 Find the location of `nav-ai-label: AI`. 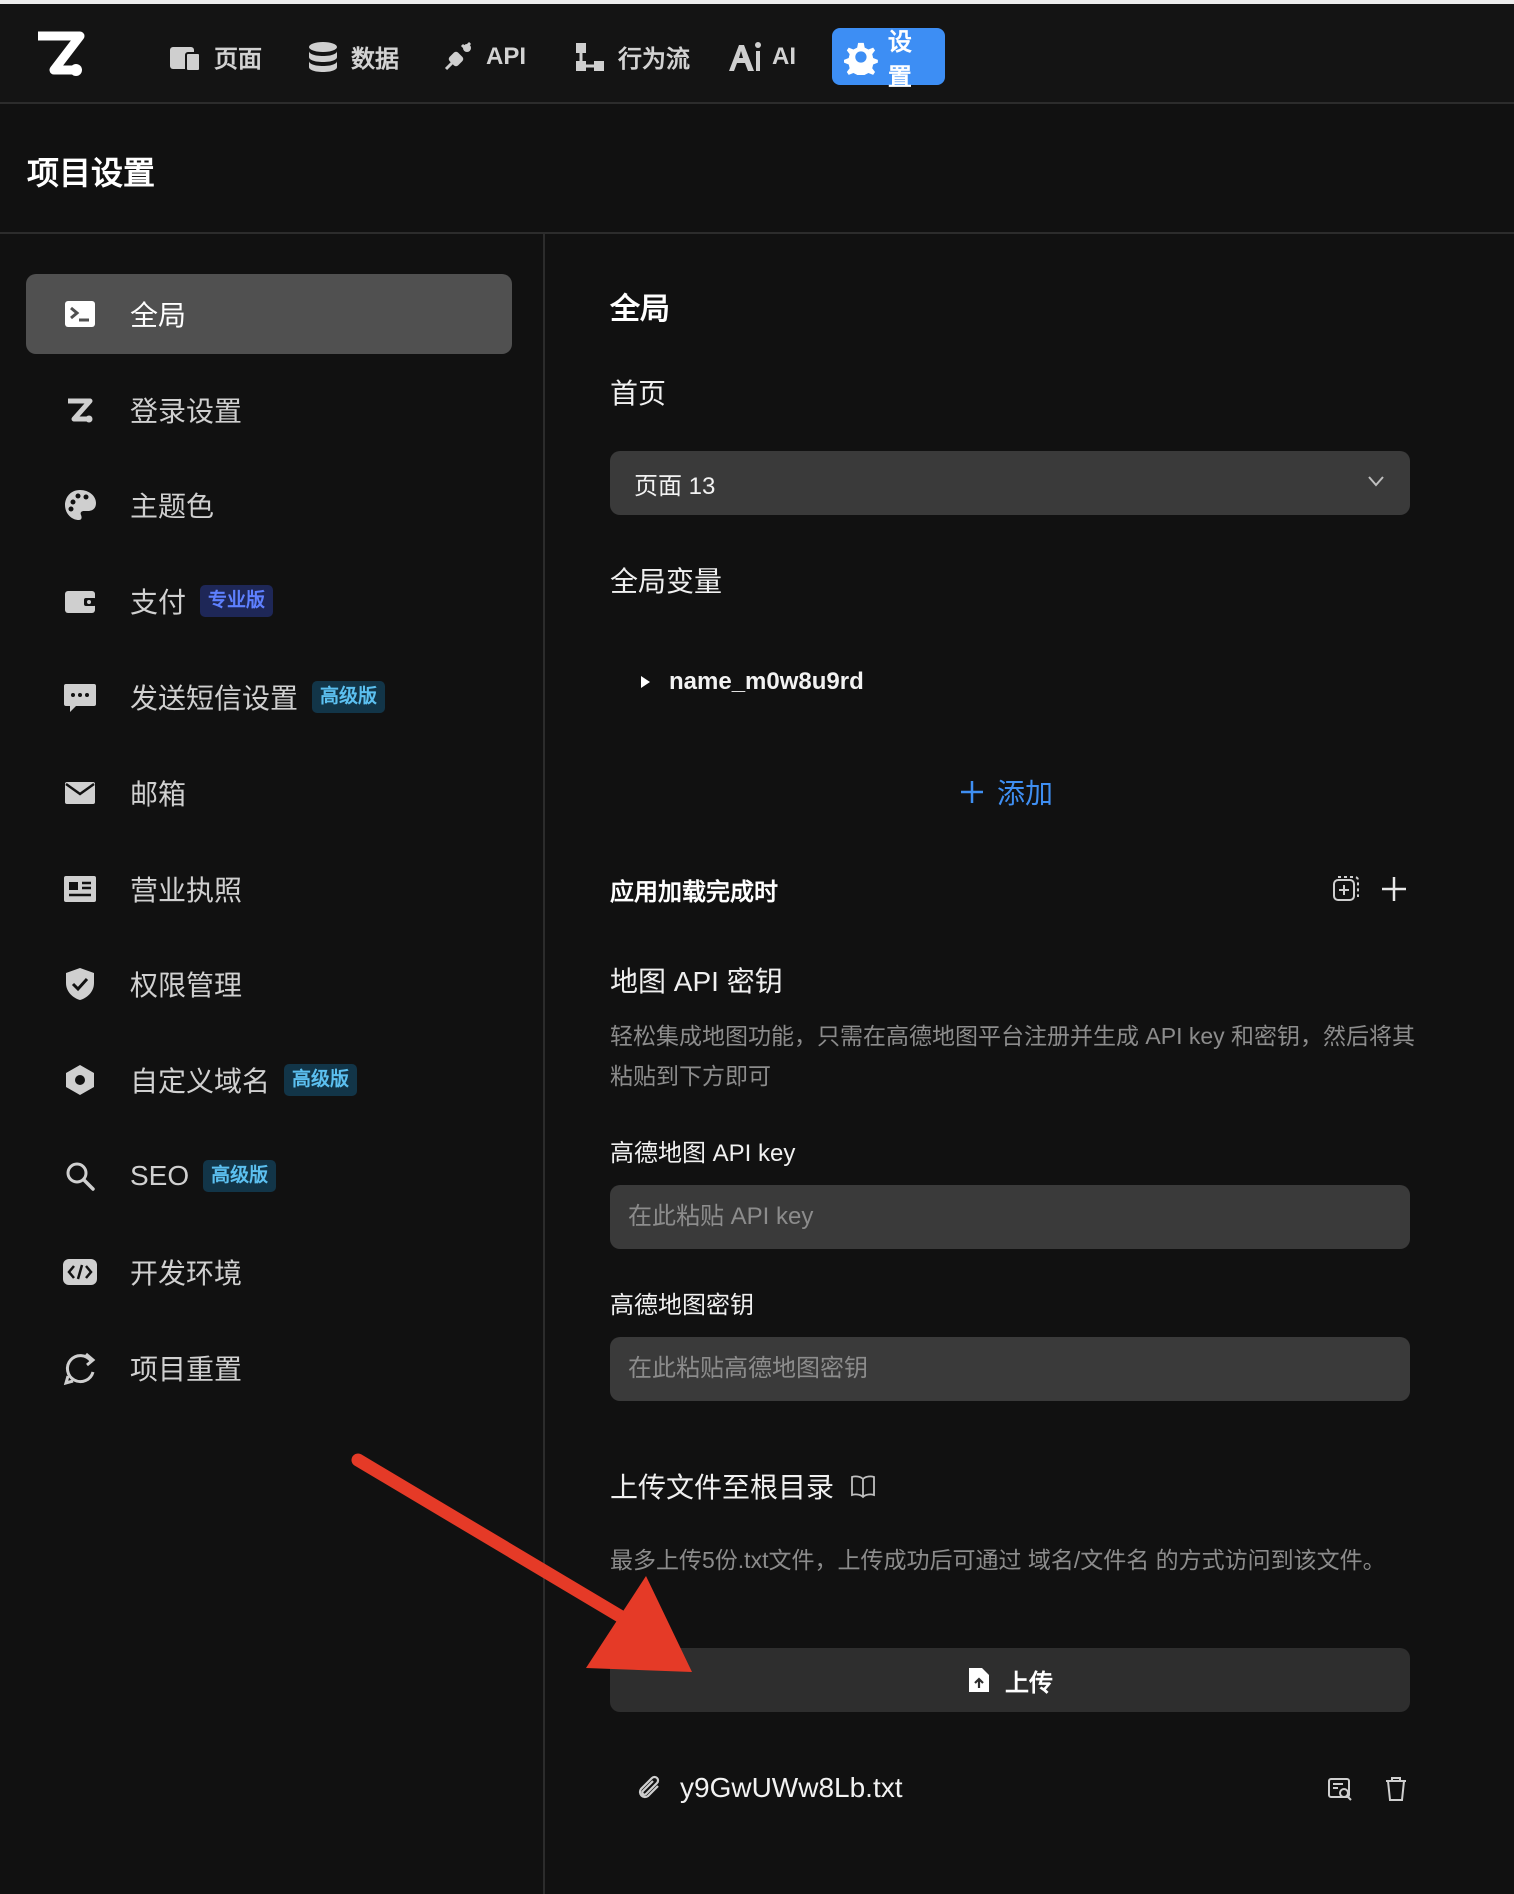

nav-ai-label: AI is located at coordinates (784, 56).